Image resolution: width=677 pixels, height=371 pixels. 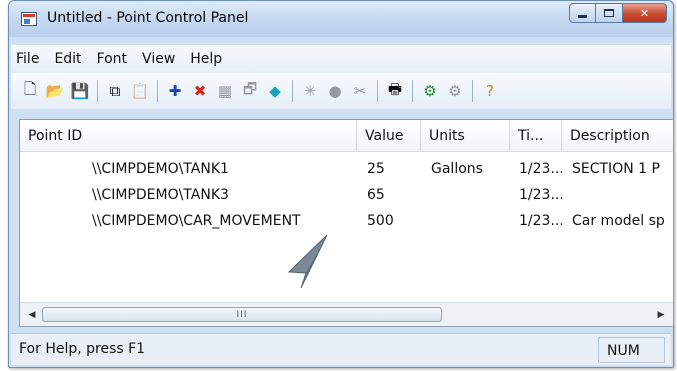 What do you see at coordinates (395, 88) in the screenshot?
I see `print-icon: 🖶` at bounding box center [395, 88].